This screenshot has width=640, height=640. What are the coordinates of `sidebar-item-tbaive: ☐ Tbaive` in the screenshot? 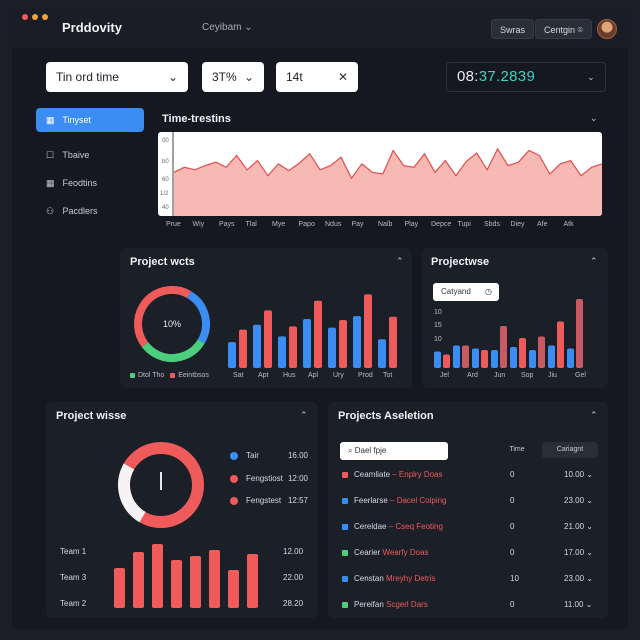 It's located at (90, 155).